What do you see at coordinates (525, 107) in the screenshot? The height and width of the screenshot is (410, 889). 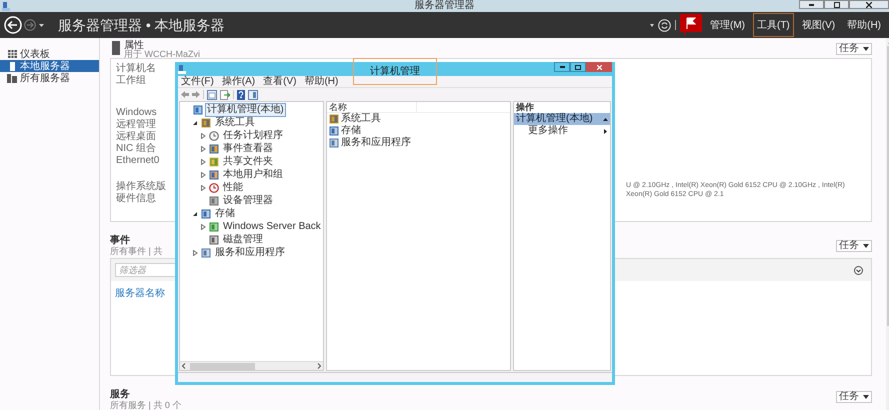 I see `pane-title: 操作` at bounding box center [525, 107].